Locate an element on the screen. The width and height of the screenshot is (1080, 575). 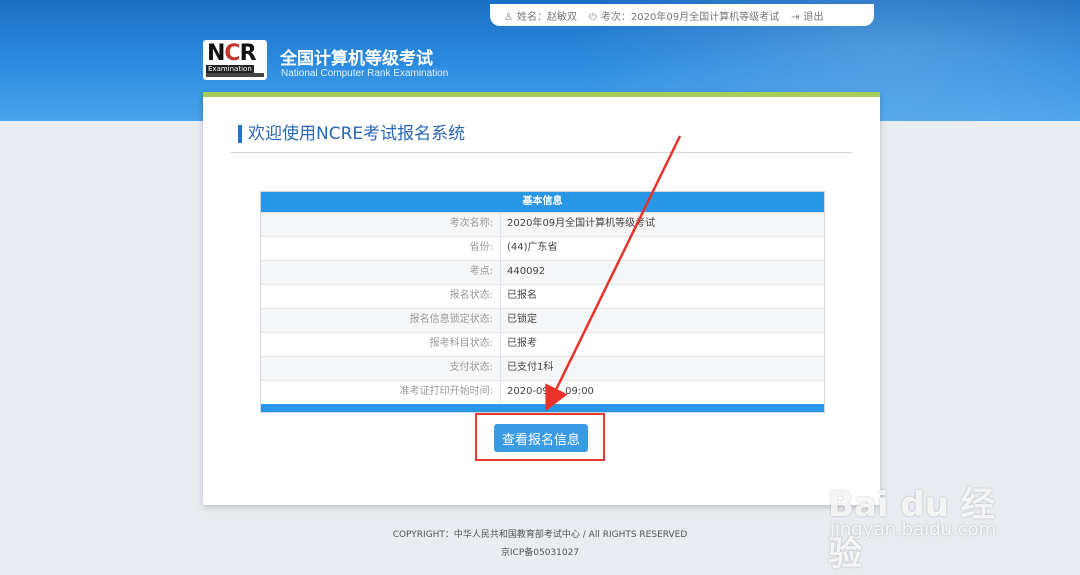
row-label: 准考证打印开始时间: is located at coordinates (381, 392).